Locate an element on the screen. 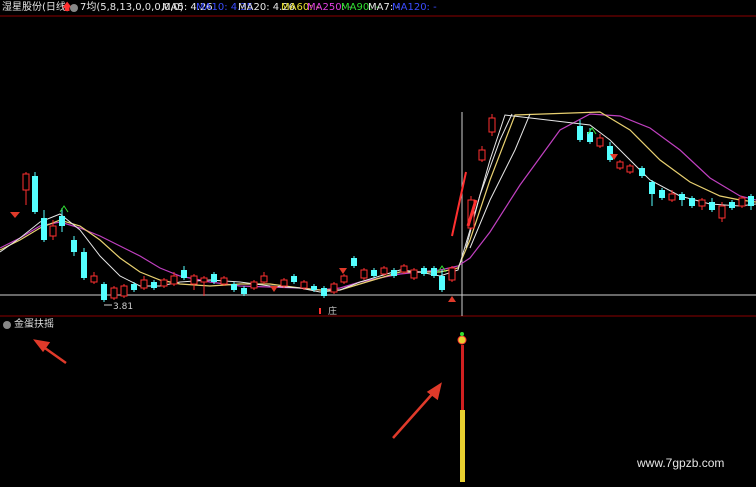 The width and height of the screenshot is (756, 487). low-price-label: 3.81 is located at coordinates (123, 307).